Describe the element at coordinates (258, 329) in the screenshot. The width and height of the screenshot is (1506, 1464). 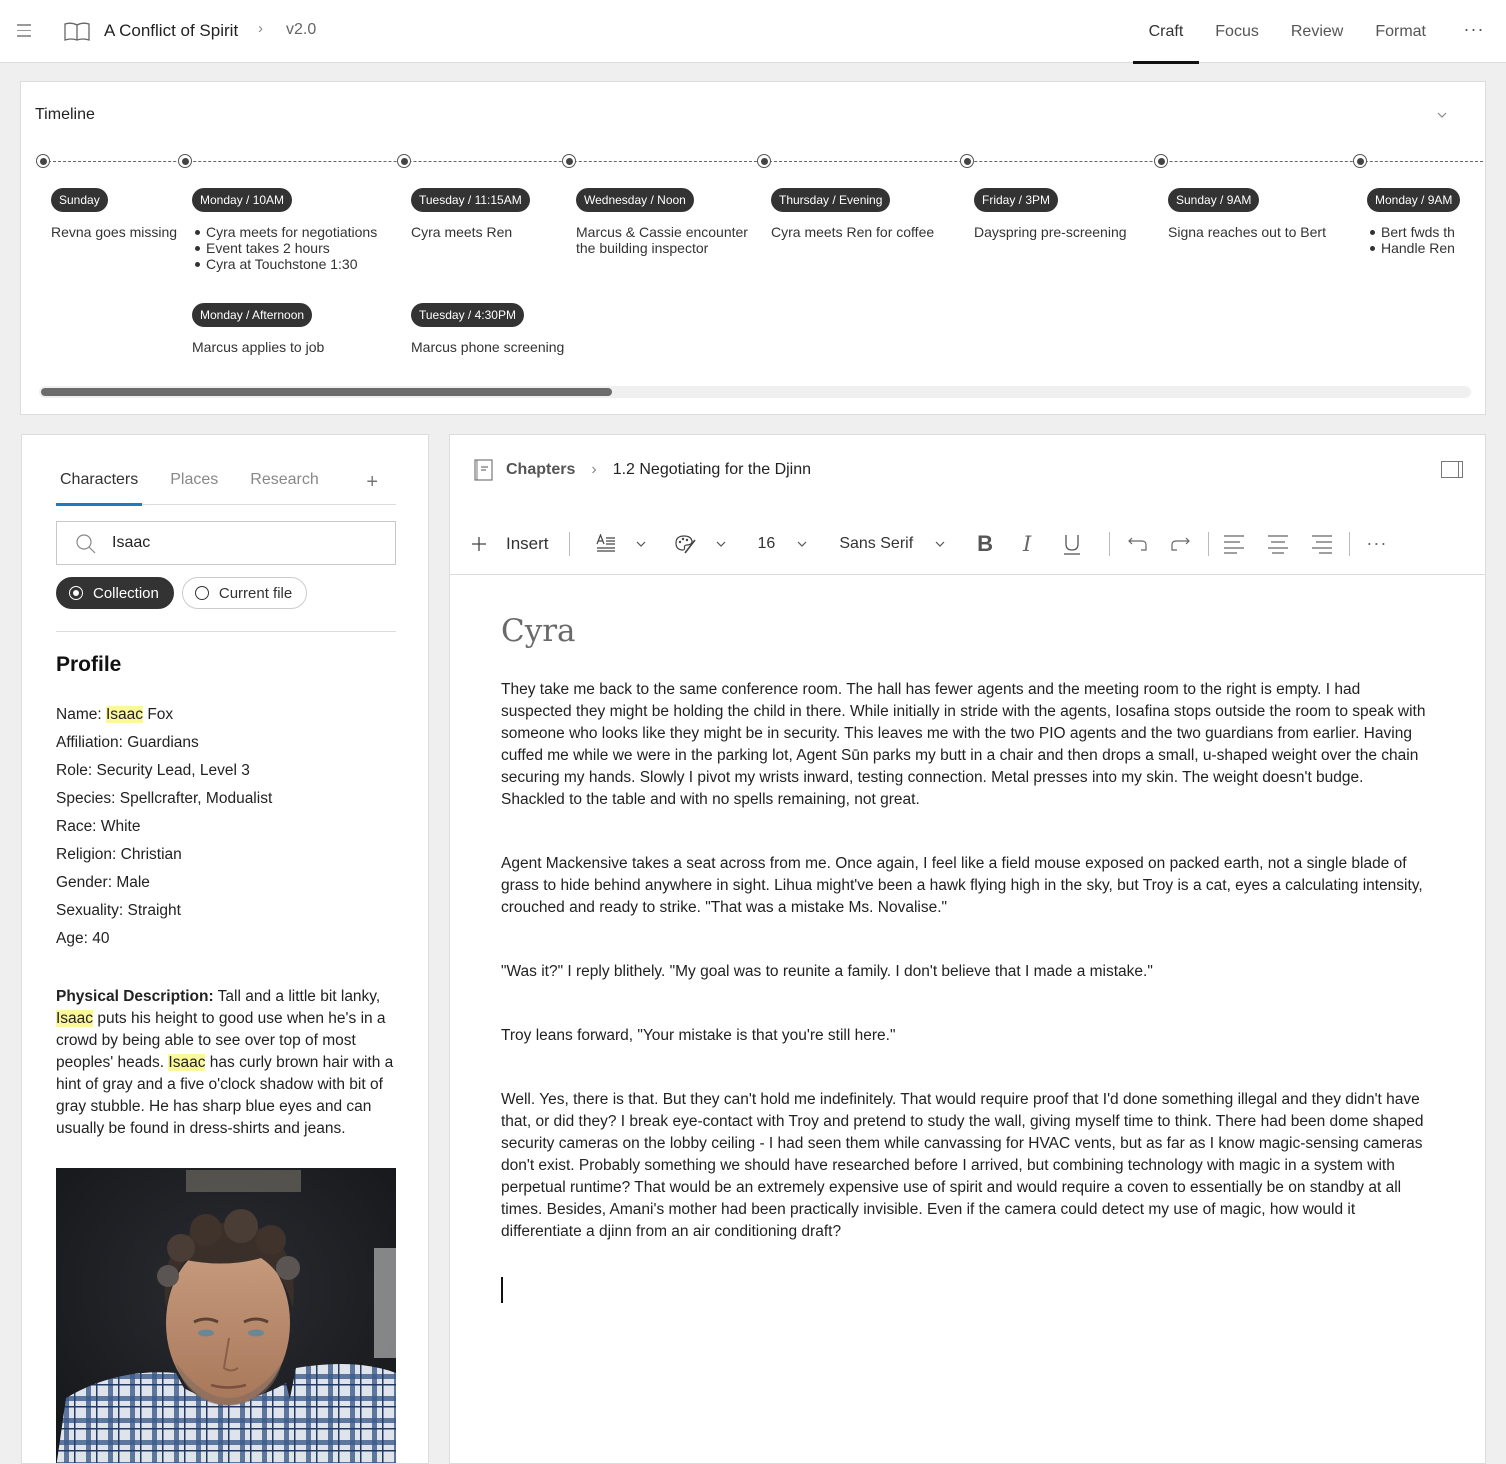
I see `timeline-event: Monday / Afternoon Marcus applies to job` at that location.